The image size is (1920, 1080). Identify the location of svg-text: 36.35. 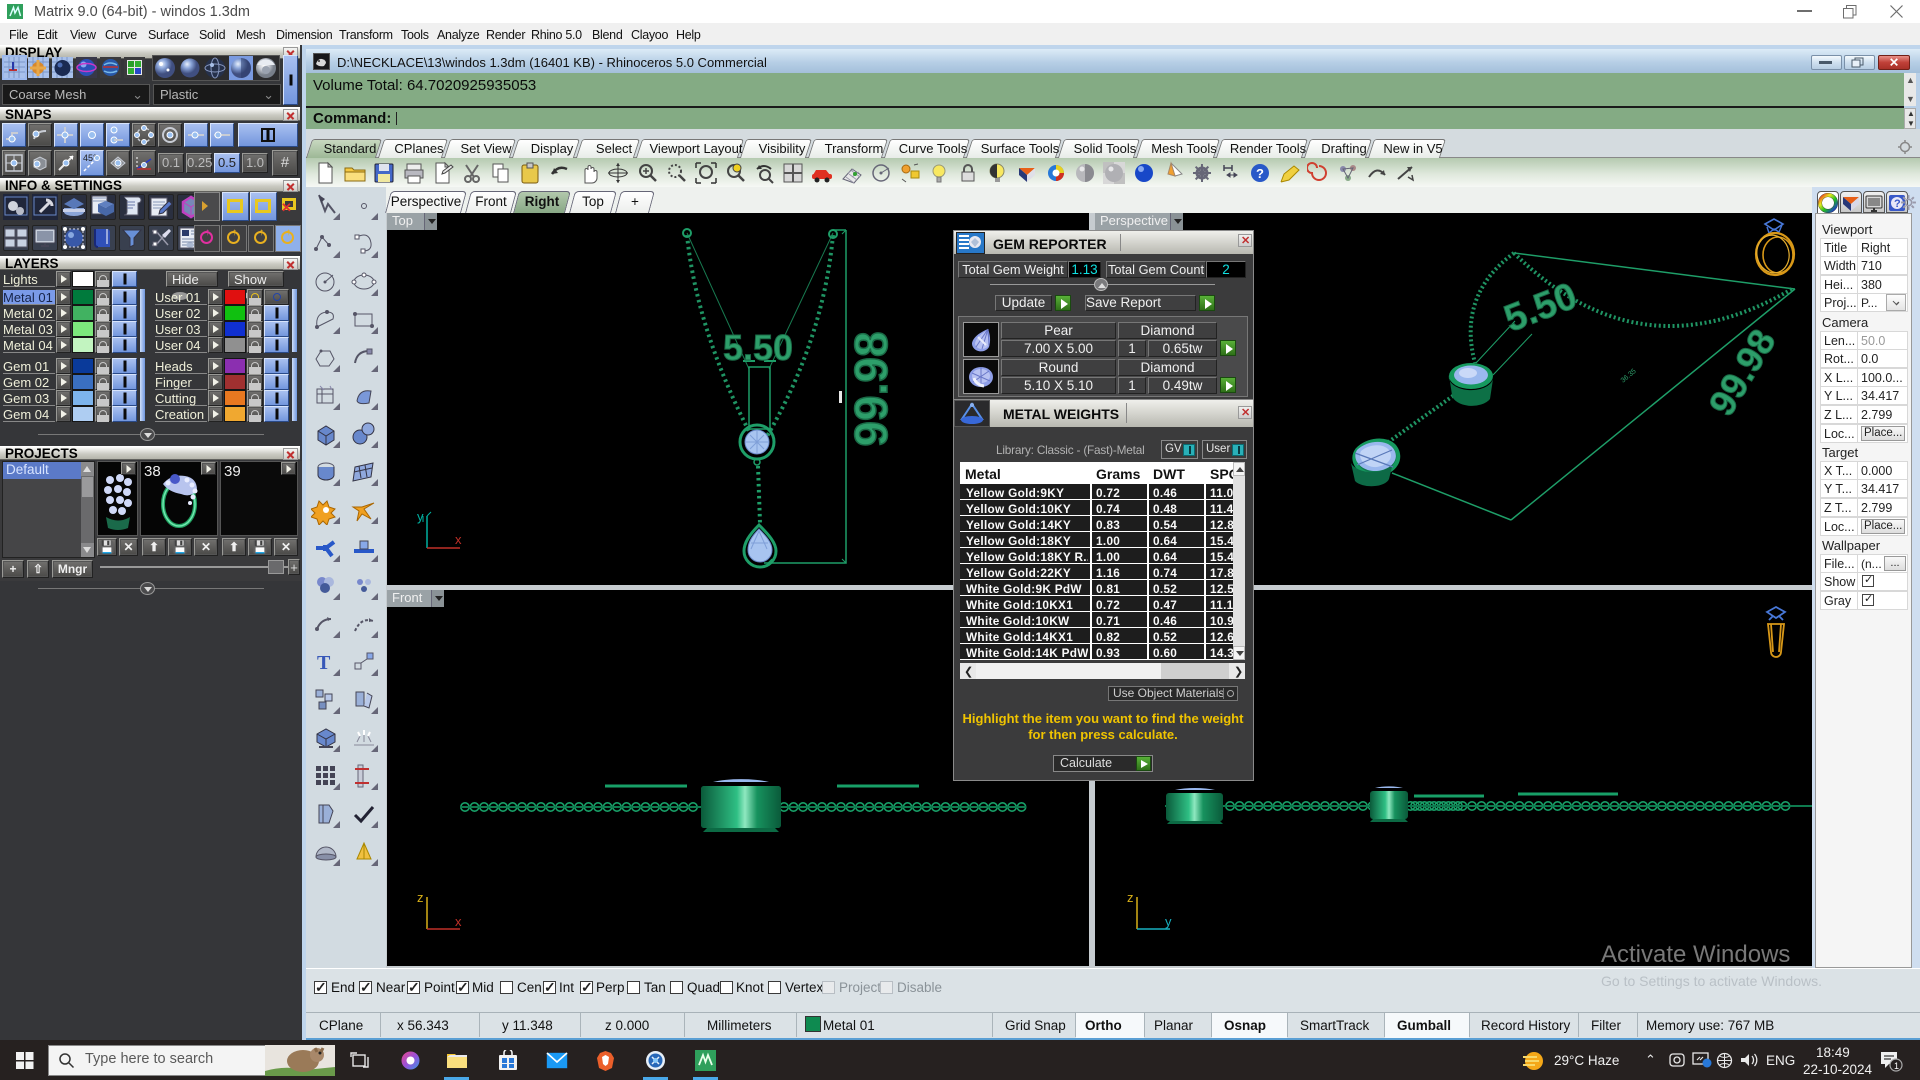
(1629, 376).